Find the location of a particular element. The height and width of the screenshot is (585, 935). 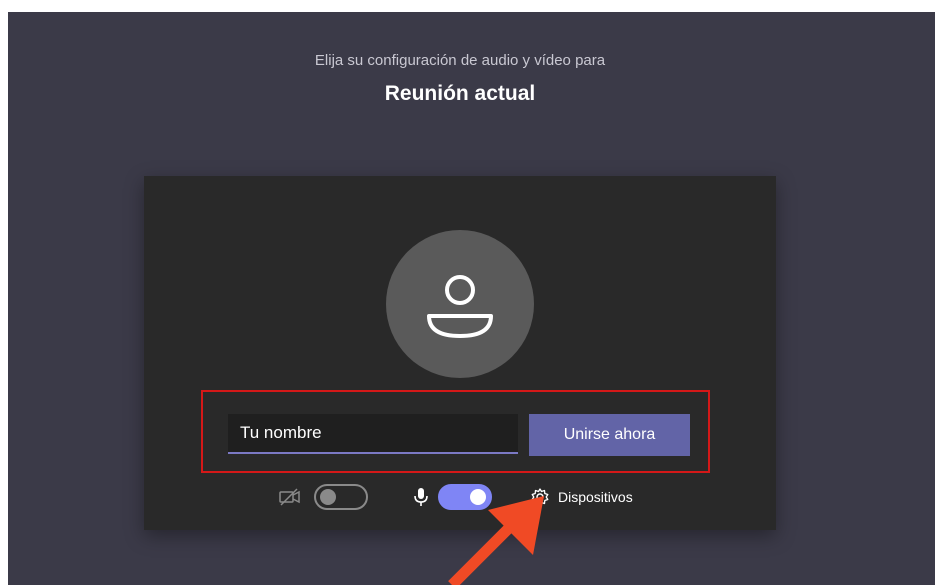

avatar-person-icon is located at coordinates (460, 306).